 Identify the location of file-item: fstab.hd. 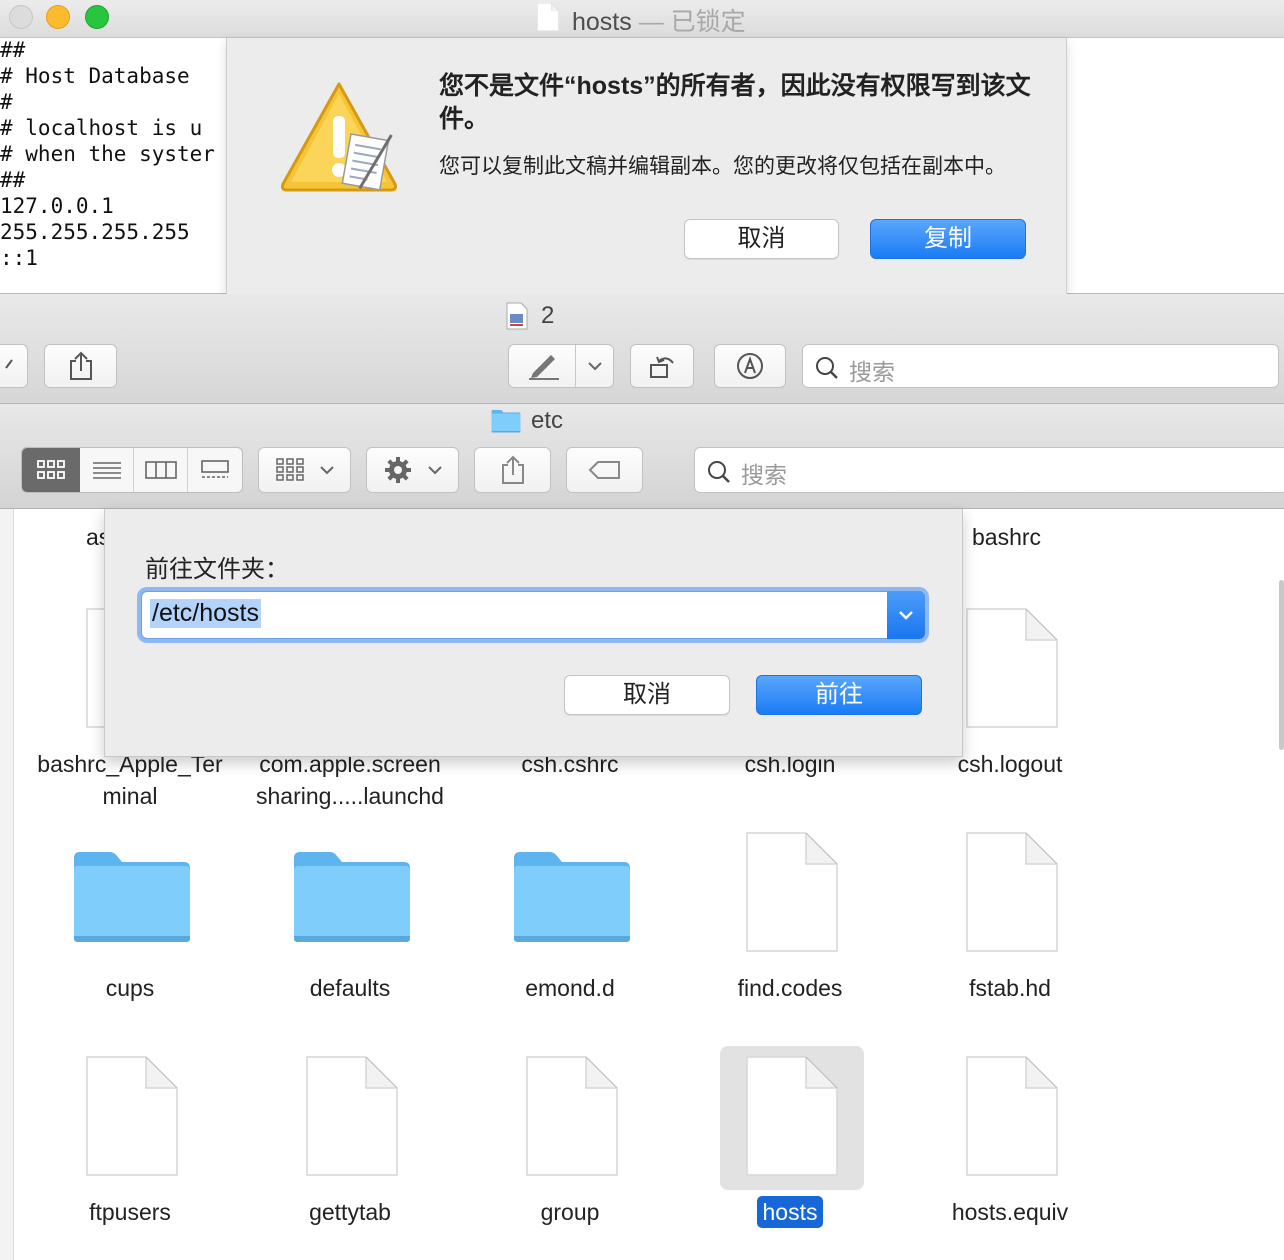
(1010, 988).